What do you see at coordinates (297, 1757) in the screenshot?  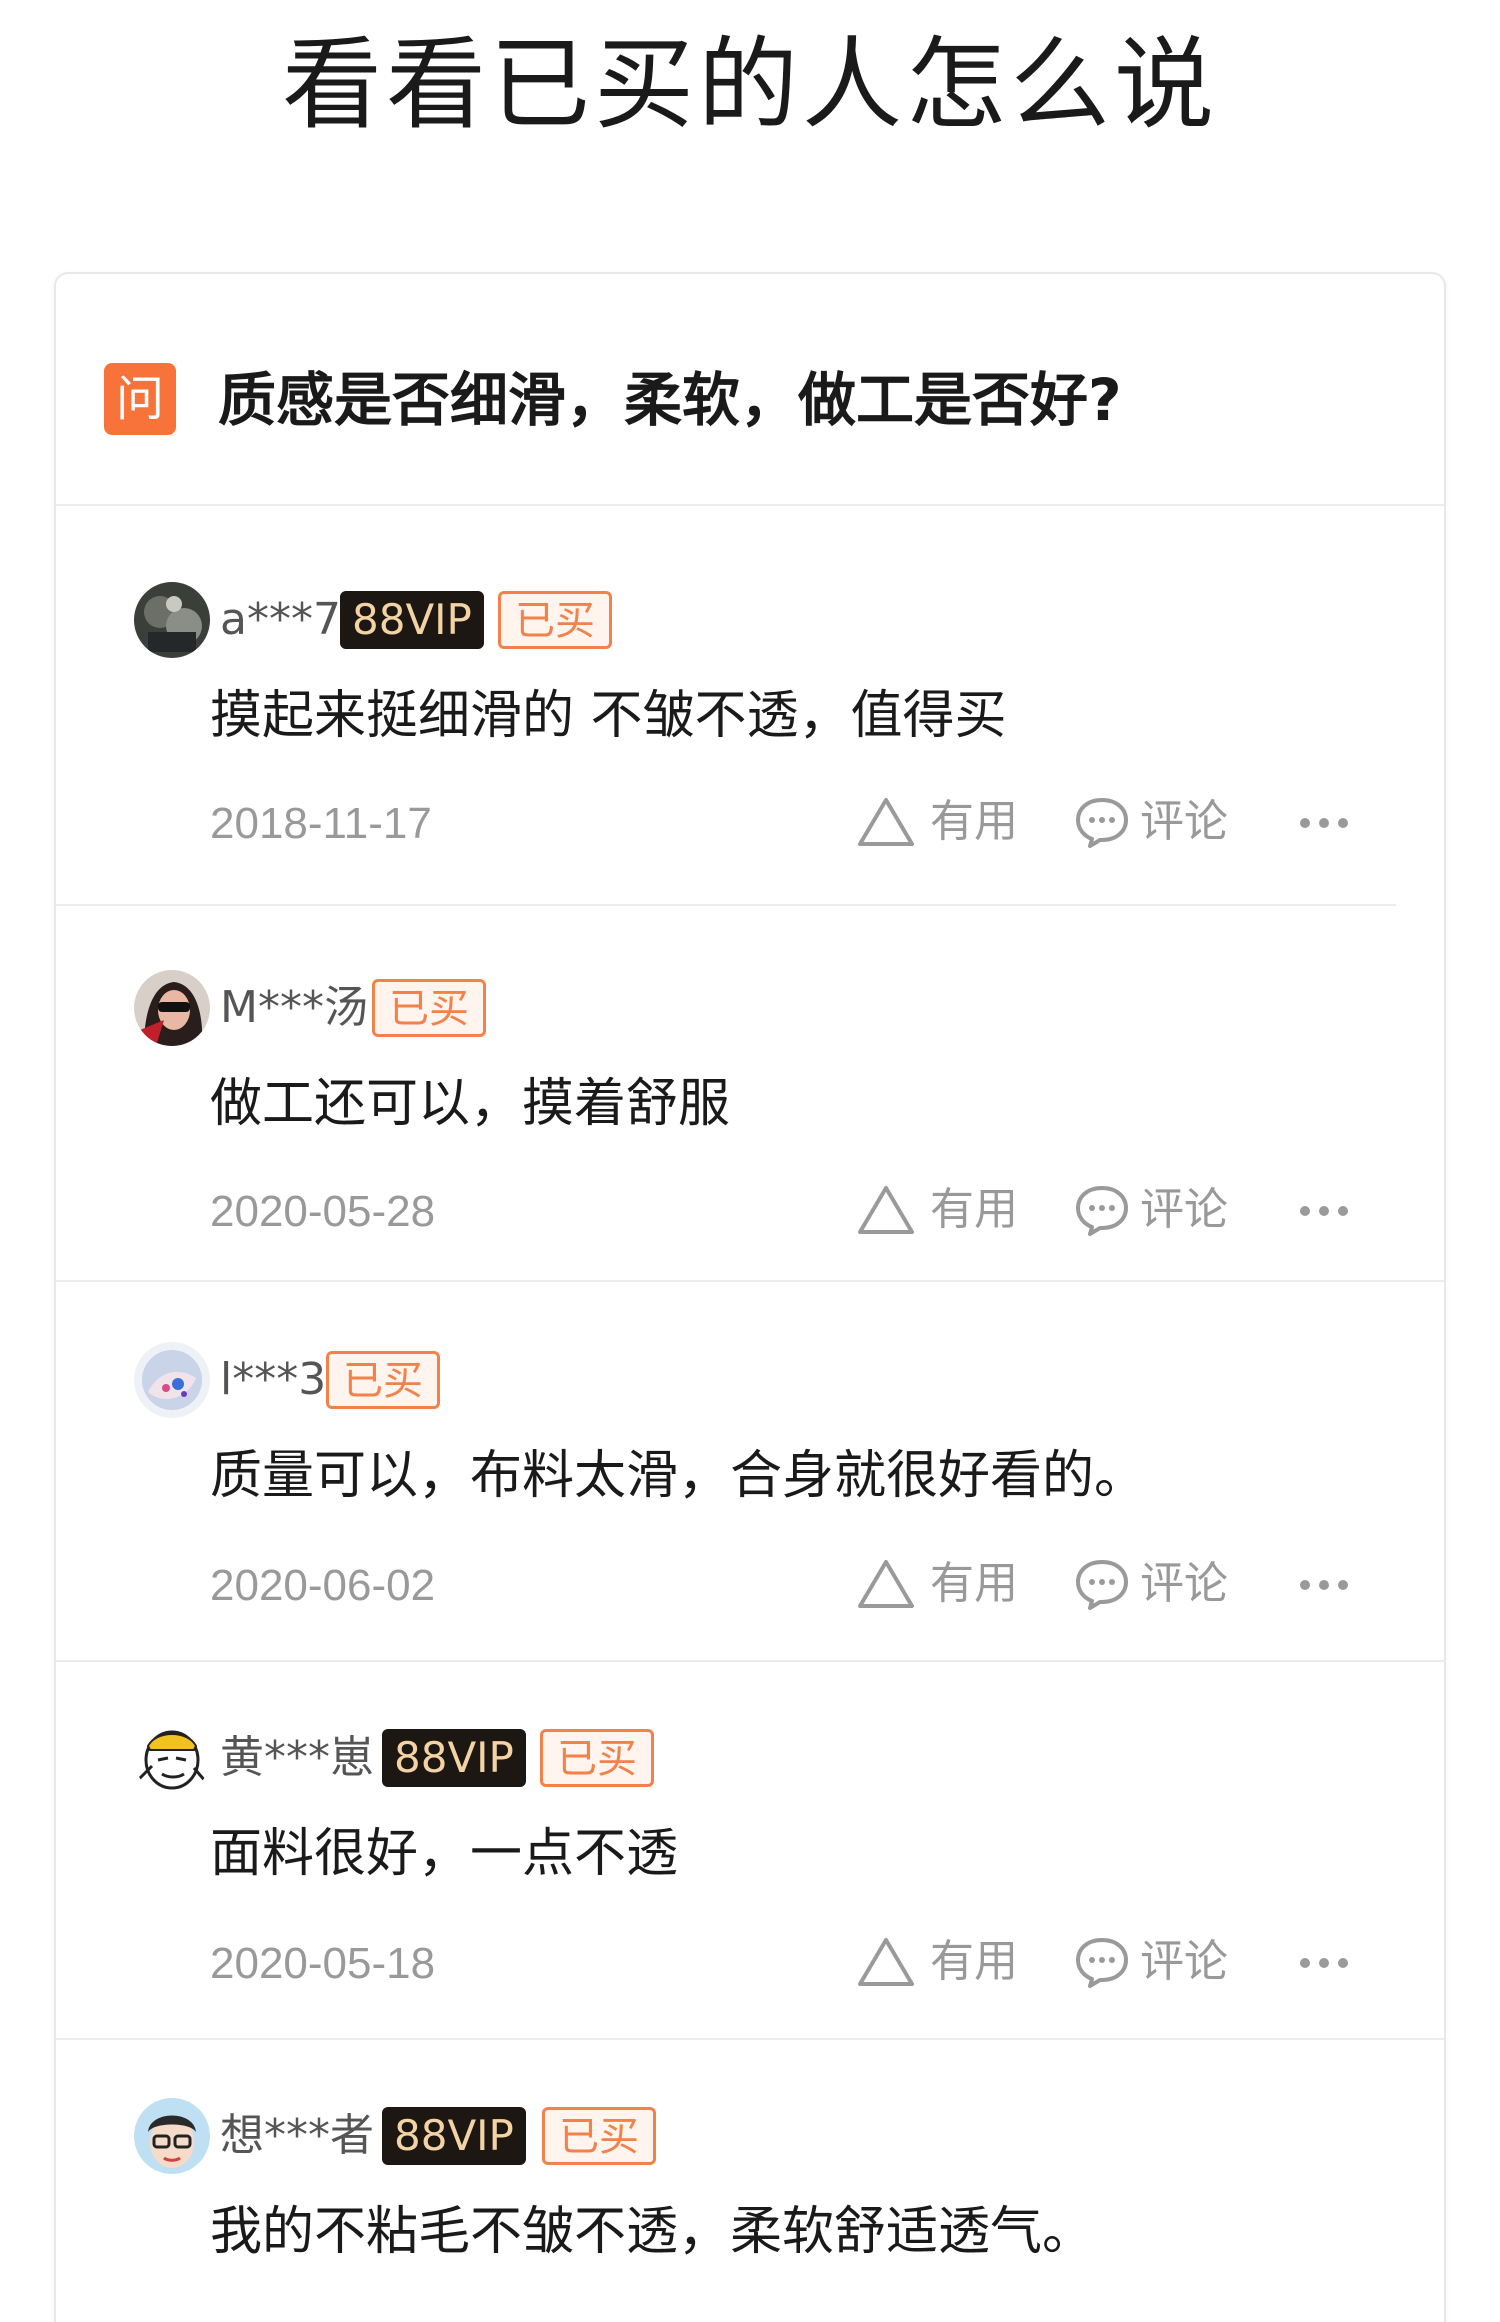 I see `username: 黄***崽` at bounding box center [297, 1757].